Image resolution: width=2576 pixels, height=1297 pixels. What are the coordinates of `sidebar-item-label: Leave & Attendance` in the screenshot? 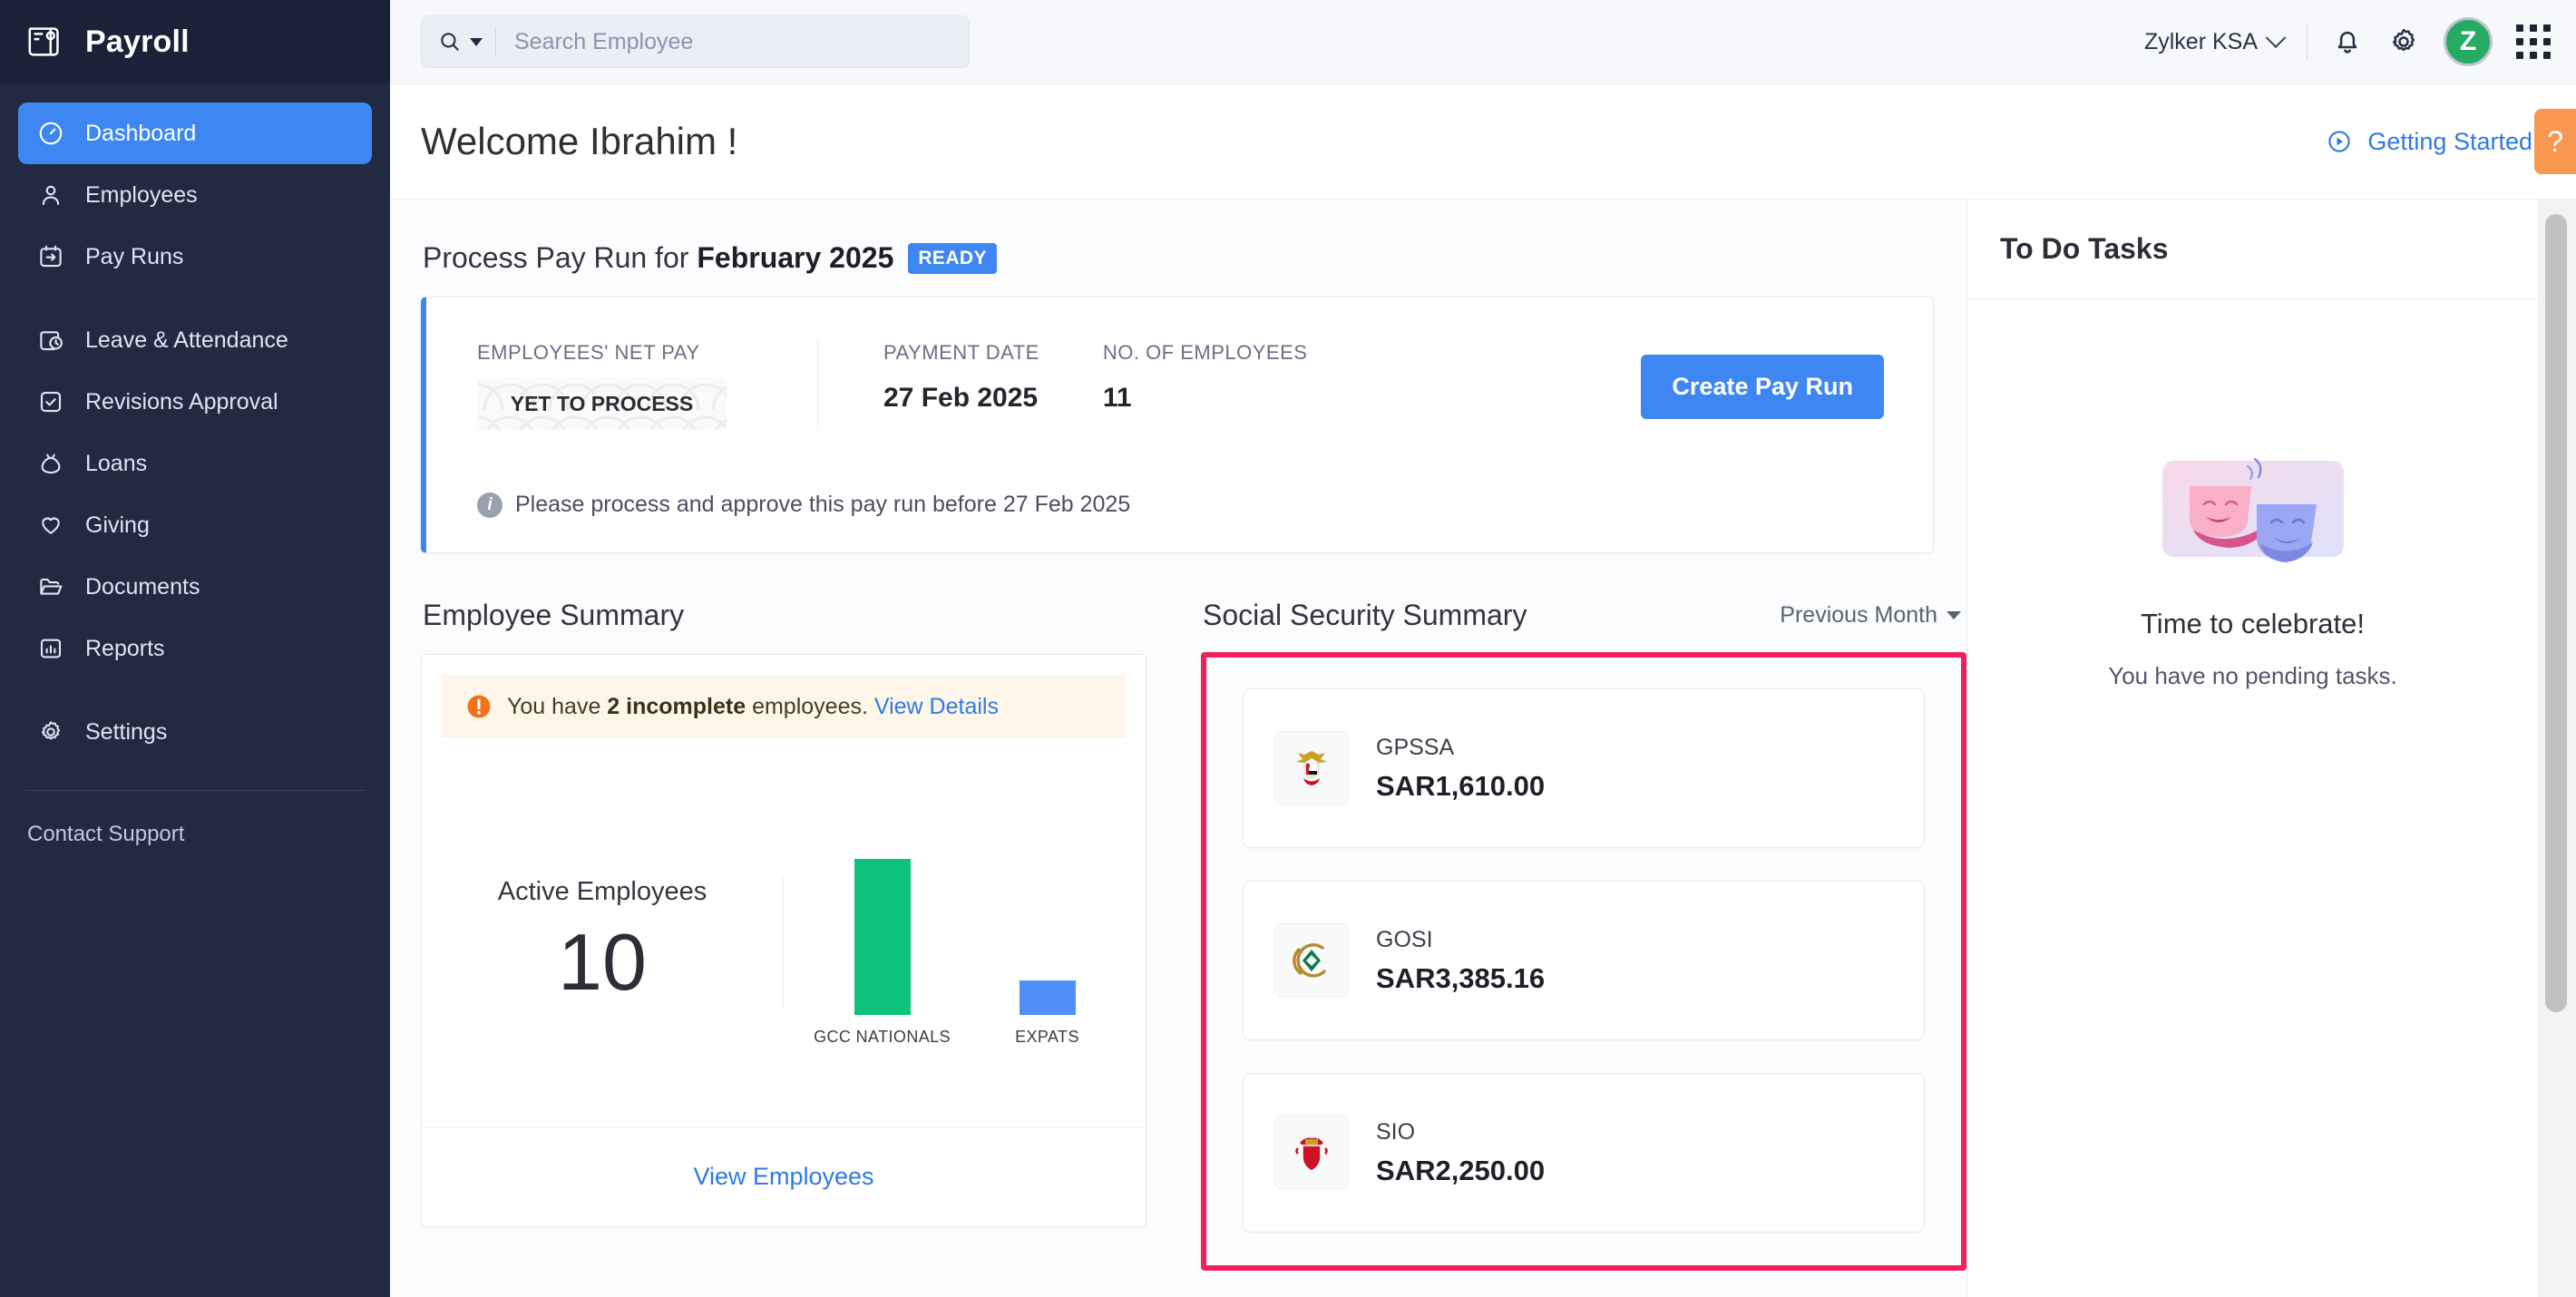 It's located at (186, 340).